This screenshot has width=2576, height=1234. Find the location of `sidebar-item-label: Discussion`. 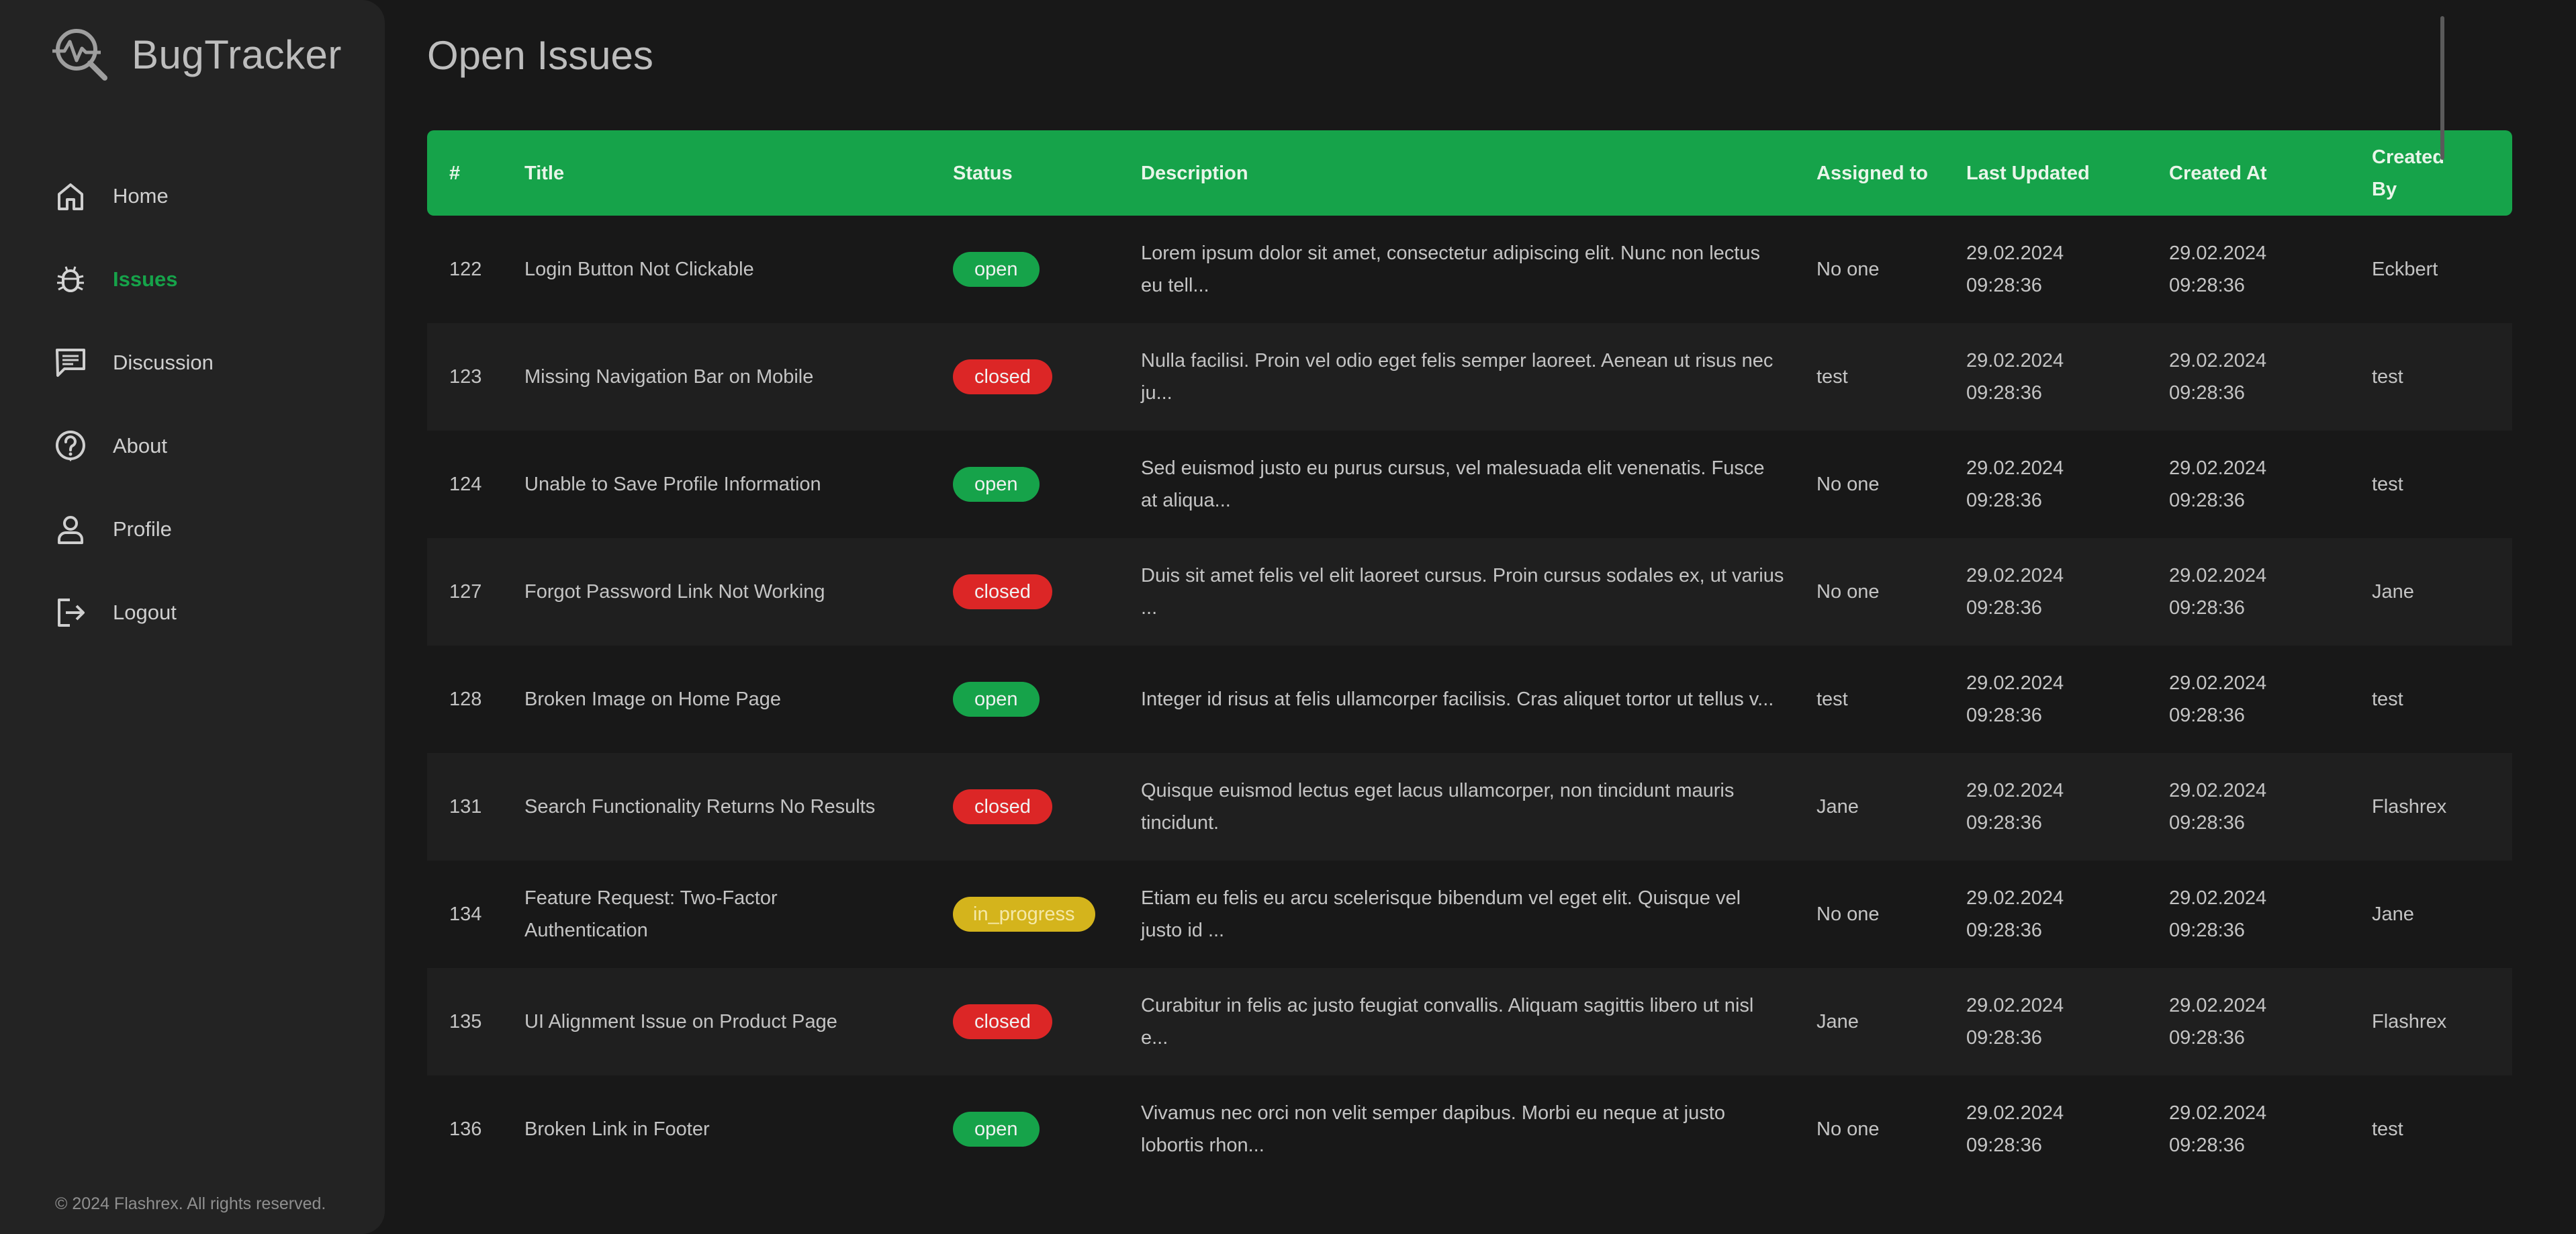

sidebar-item-label: Discussion is located at coordinates (163, 362).